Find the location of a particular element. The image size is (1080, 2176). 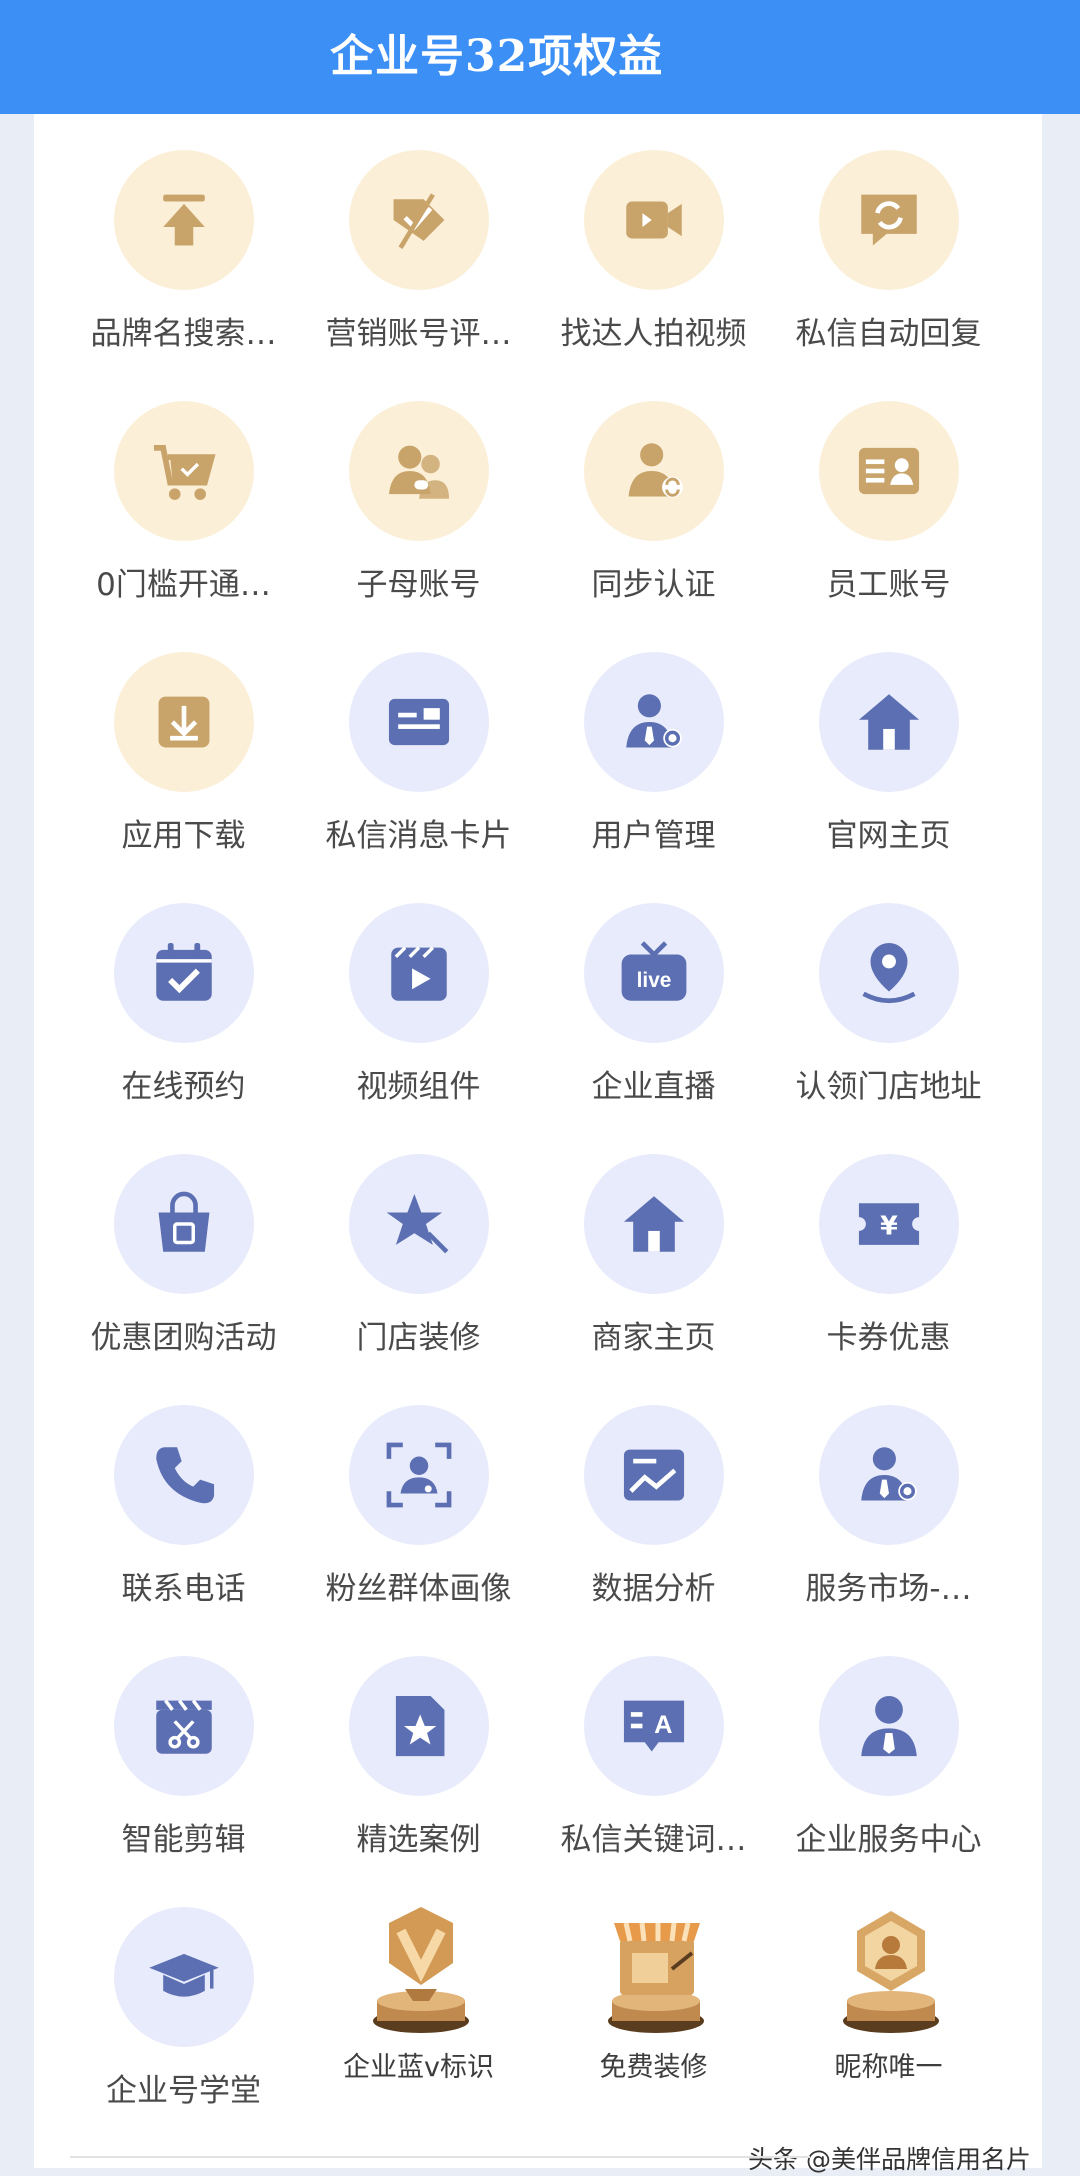

page-title: 企业号32项权益 is located at coordinates (497, 56).